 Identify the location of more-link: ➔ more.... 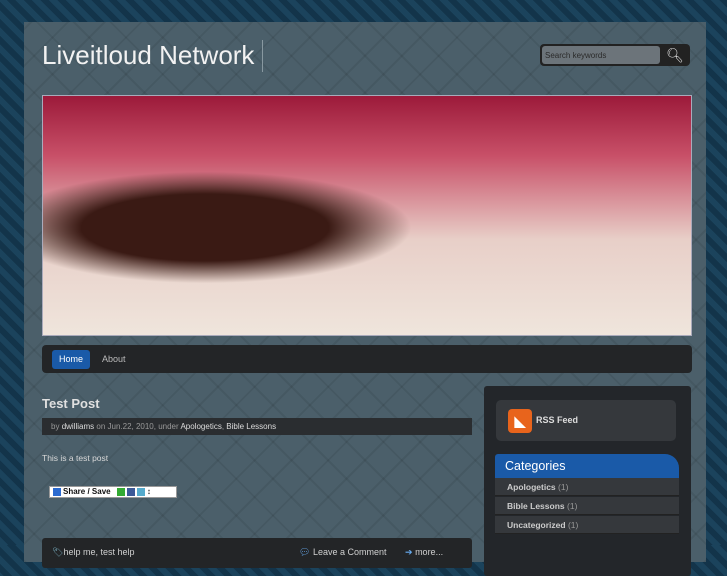
(424, 552).